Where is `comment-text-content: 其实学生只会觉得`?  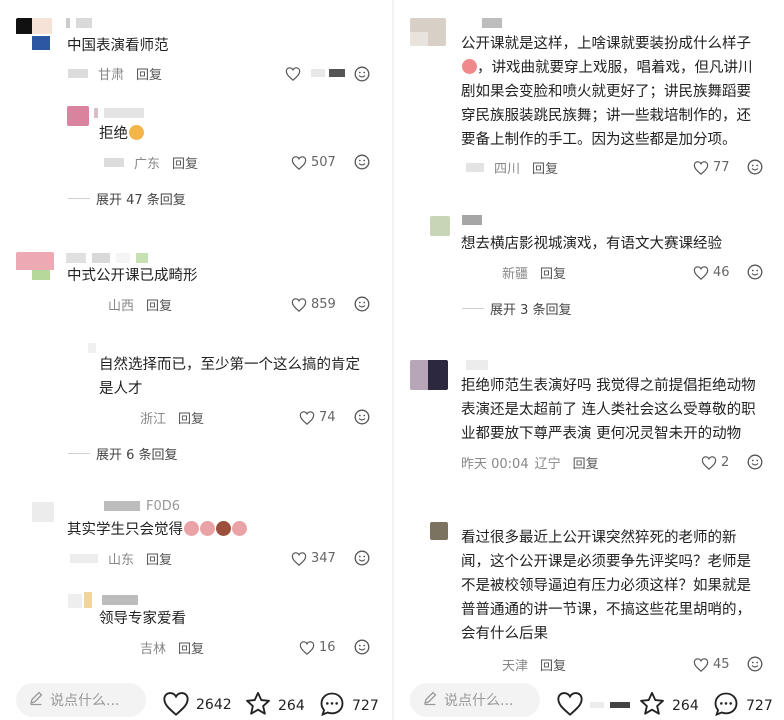 comment-text-content: 其实学生只会觉得 is located at coordinates (125, 530).